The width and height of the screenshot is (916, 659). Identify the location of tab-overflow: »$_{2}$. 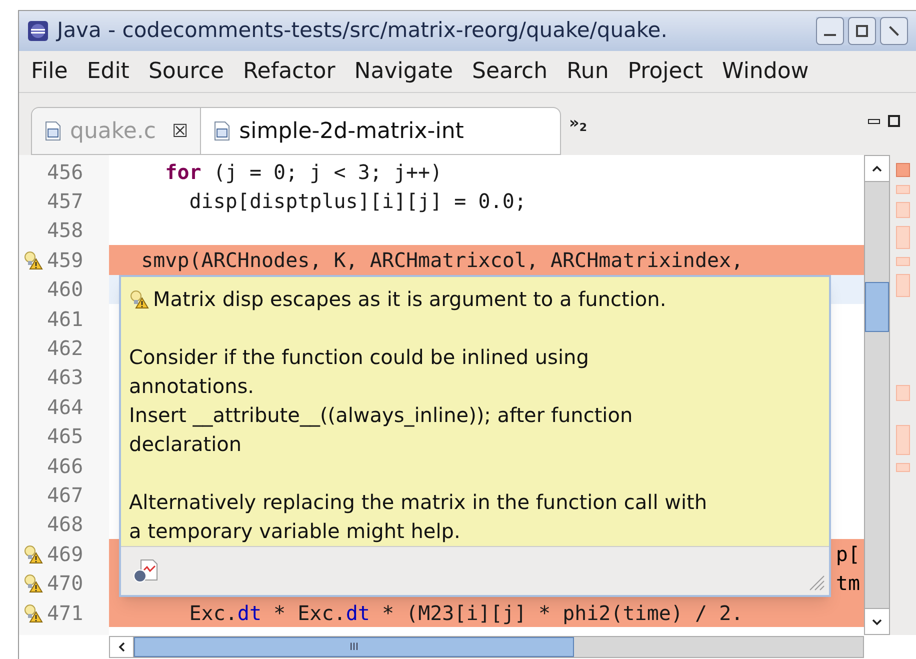
(578, 123).